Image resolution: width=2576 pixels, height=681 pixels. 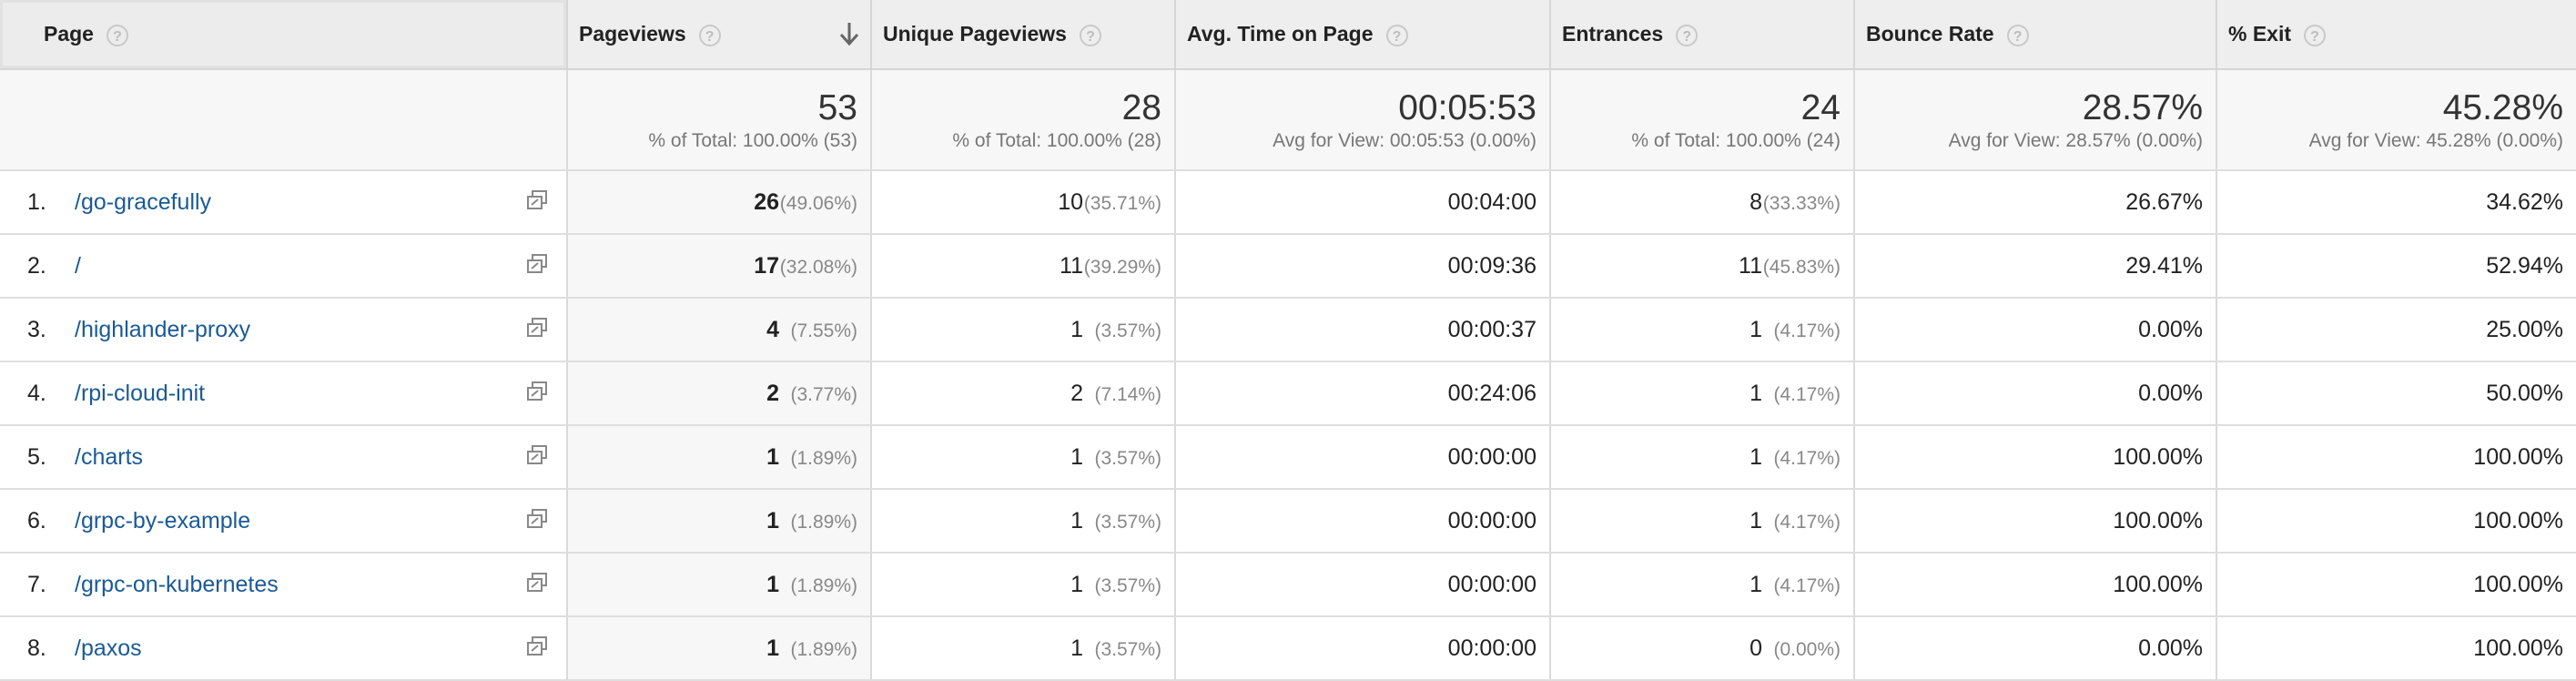 I want to click on exit-value: 52.94%, so click(x=2524, y=266).